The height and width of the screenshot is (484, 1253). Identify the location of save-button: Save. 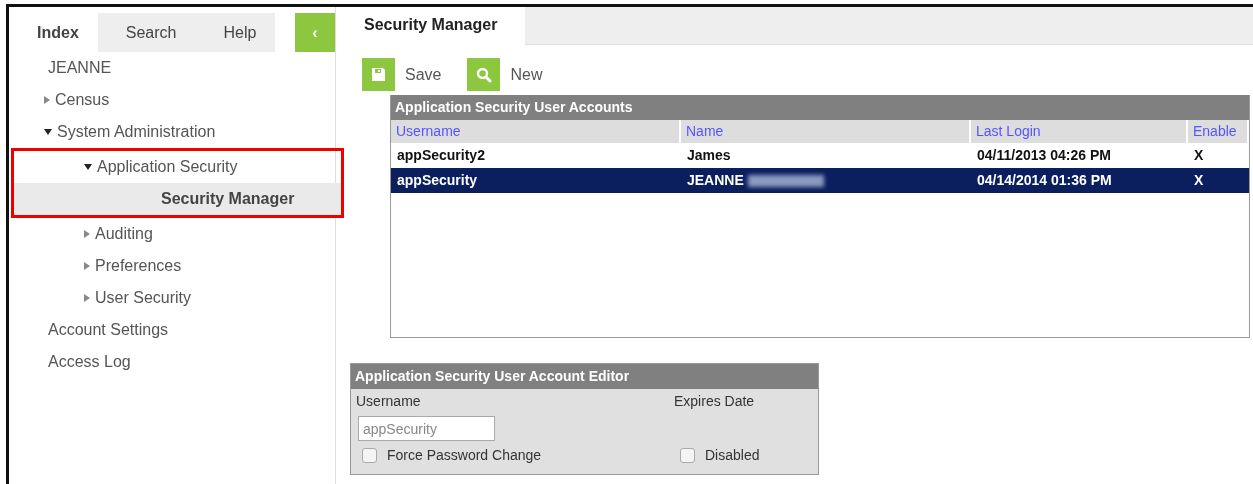
(402, 74).